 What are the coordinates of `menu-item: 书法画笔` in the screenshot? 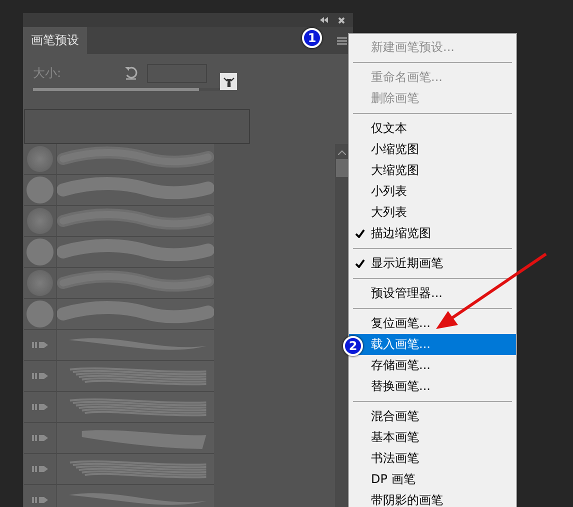 It's located at (432, 458).